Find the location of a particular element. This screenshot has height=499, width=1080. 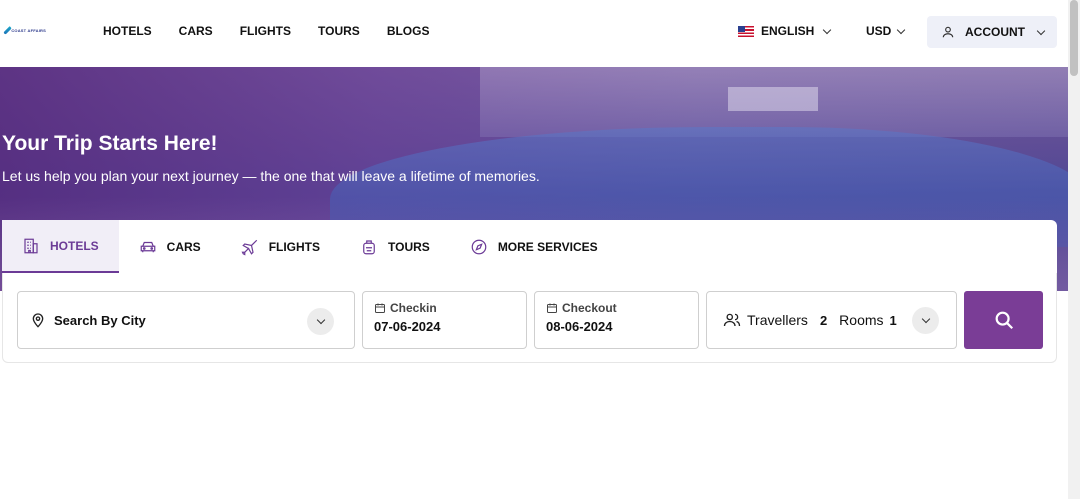

main-nav: HOTELS CARS FLIGHTS TOURS BLOGS is located at coordinates (279, 31).